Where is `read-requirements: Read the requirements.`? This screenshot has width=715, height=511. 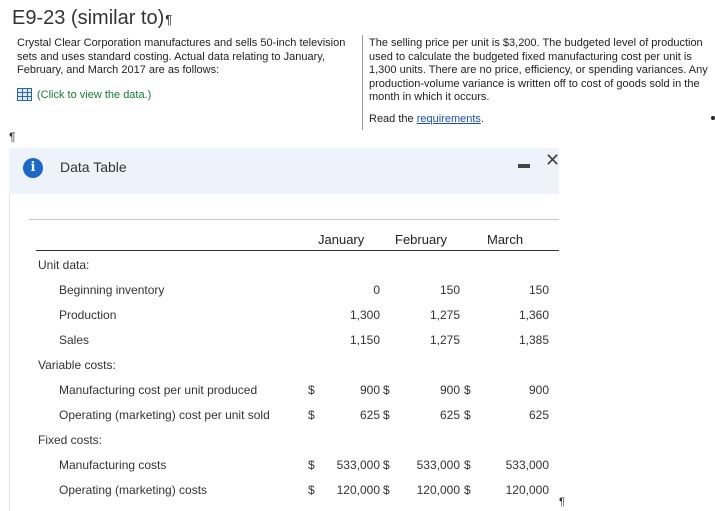 read-requirements: Read the requirements. is located at coordinates (426, 119).